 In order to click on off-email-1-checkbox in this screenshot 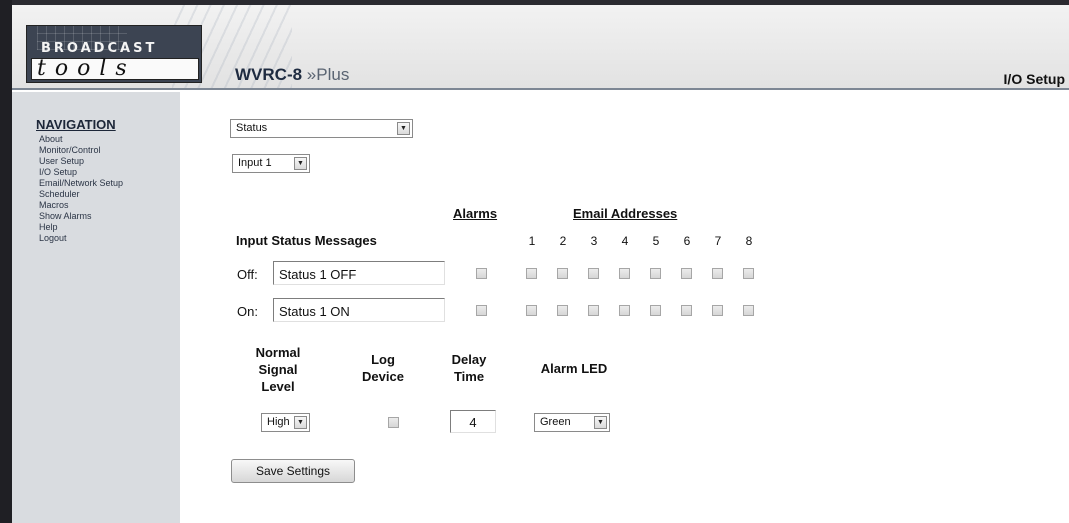, I will do `click(531, 273)`.